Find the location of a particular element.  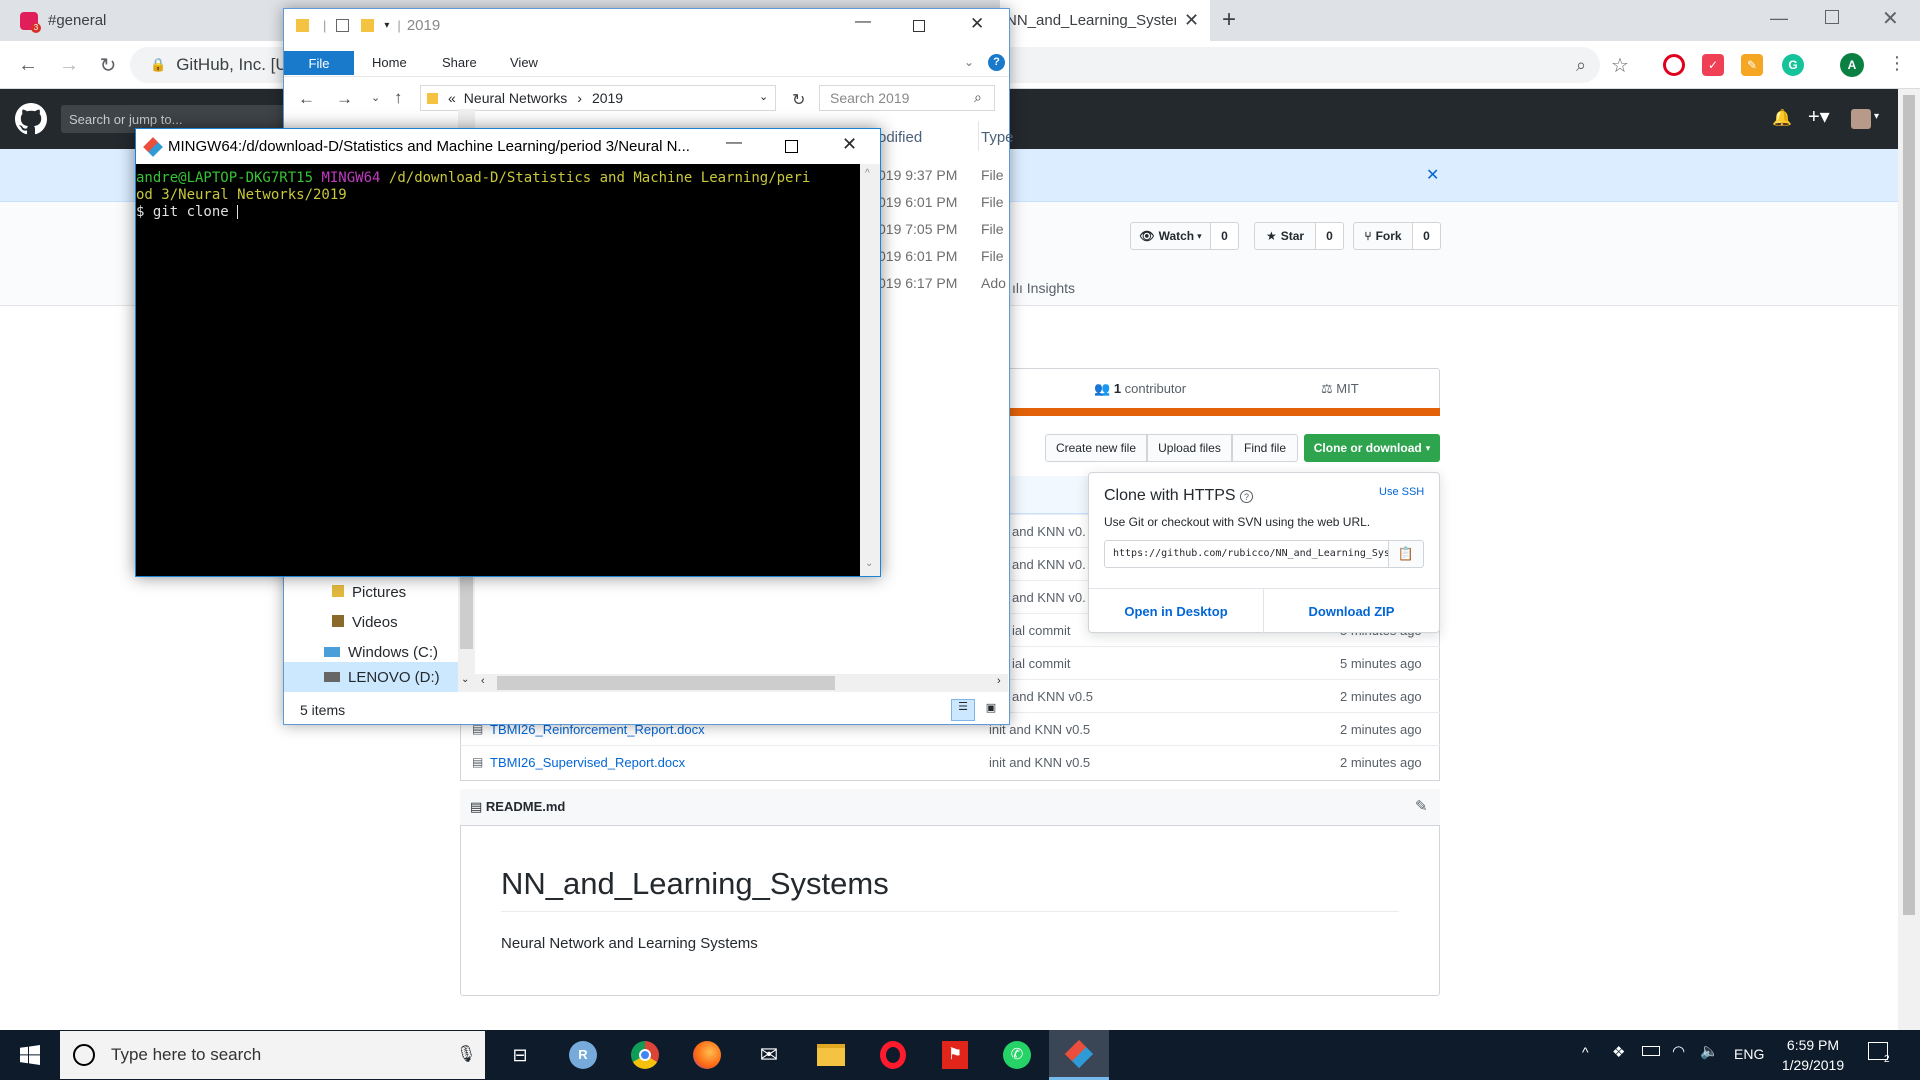

taskbar-search-box: Type here to search 🎙 is located at coordinates (272, 1055).